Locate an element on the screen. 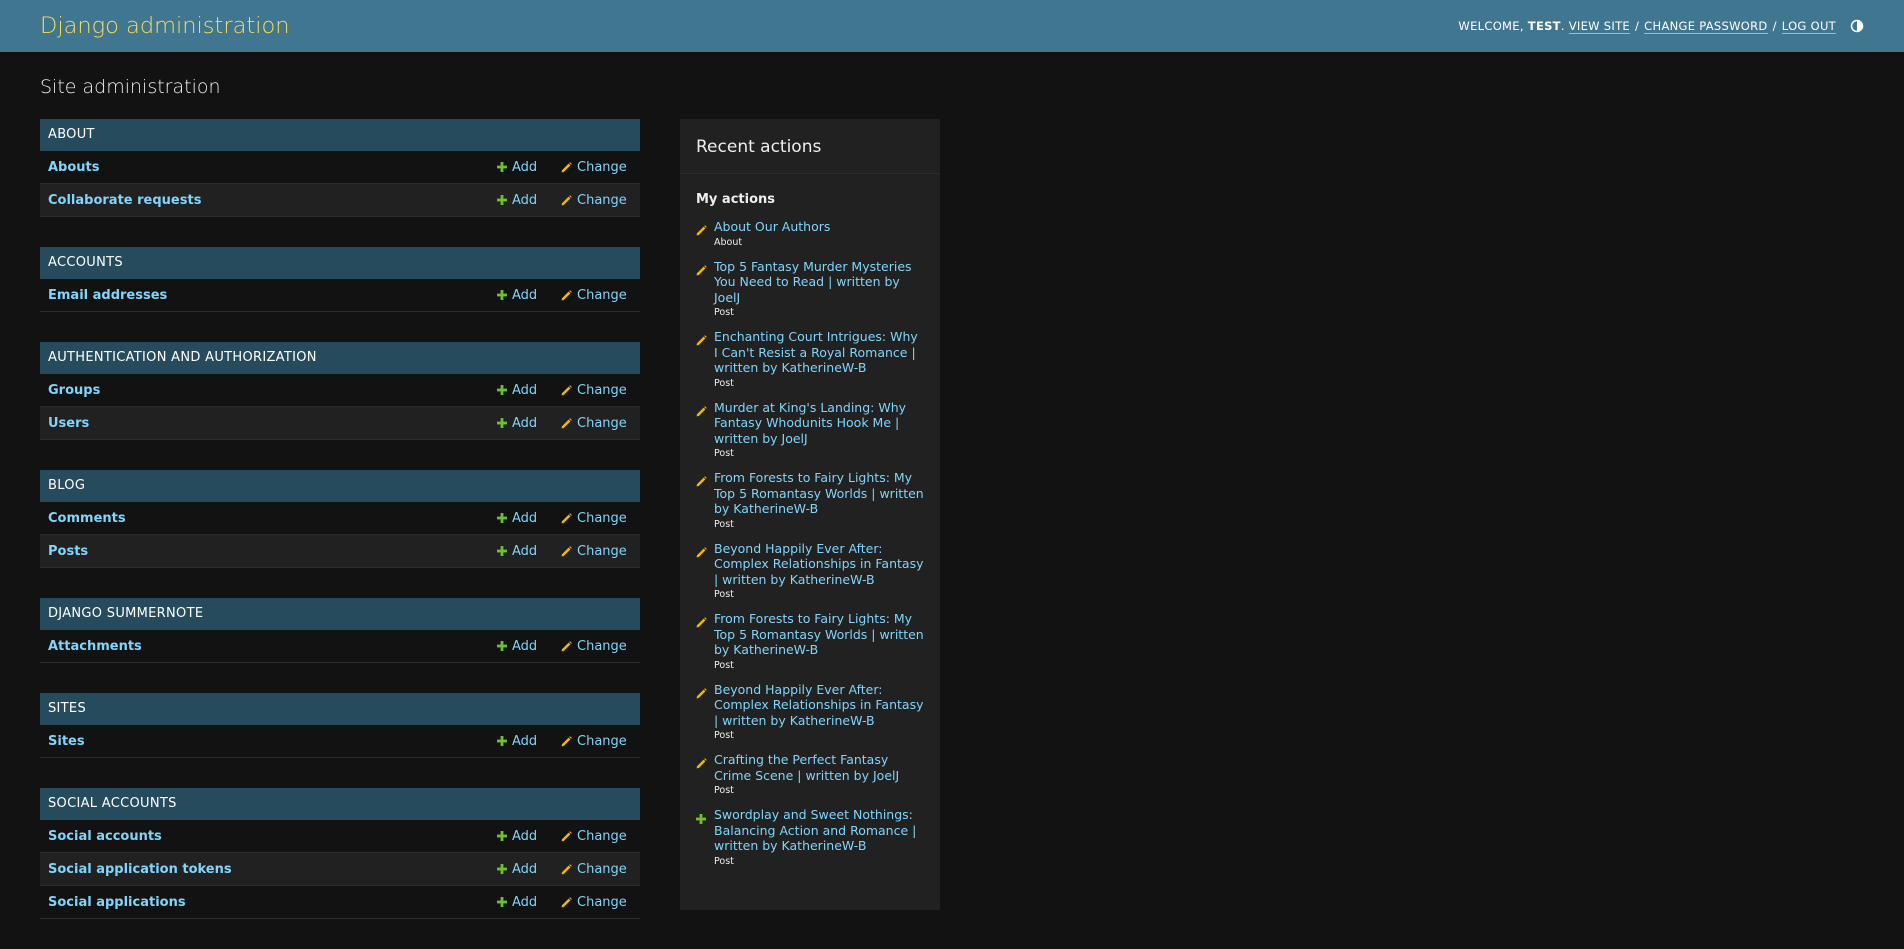 This screenshot has width=1904, height=949. model-link-social-application-tokens: Social application tokens is located at coordinates (268, 869).